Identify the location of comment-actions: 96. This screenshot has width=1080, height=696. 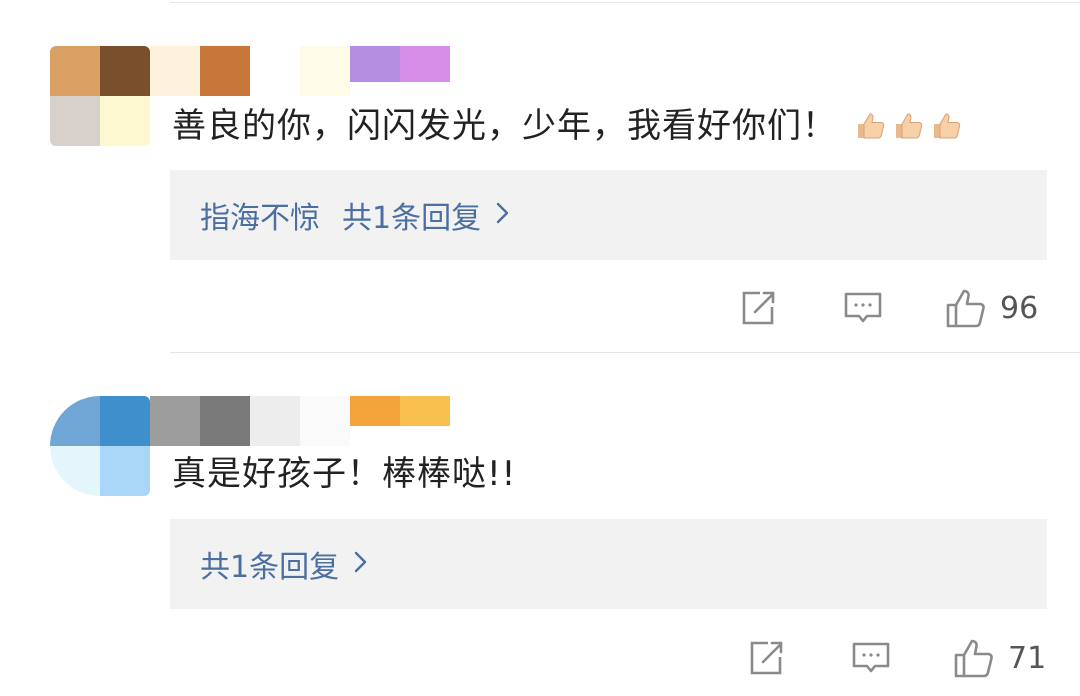
(540, 308).